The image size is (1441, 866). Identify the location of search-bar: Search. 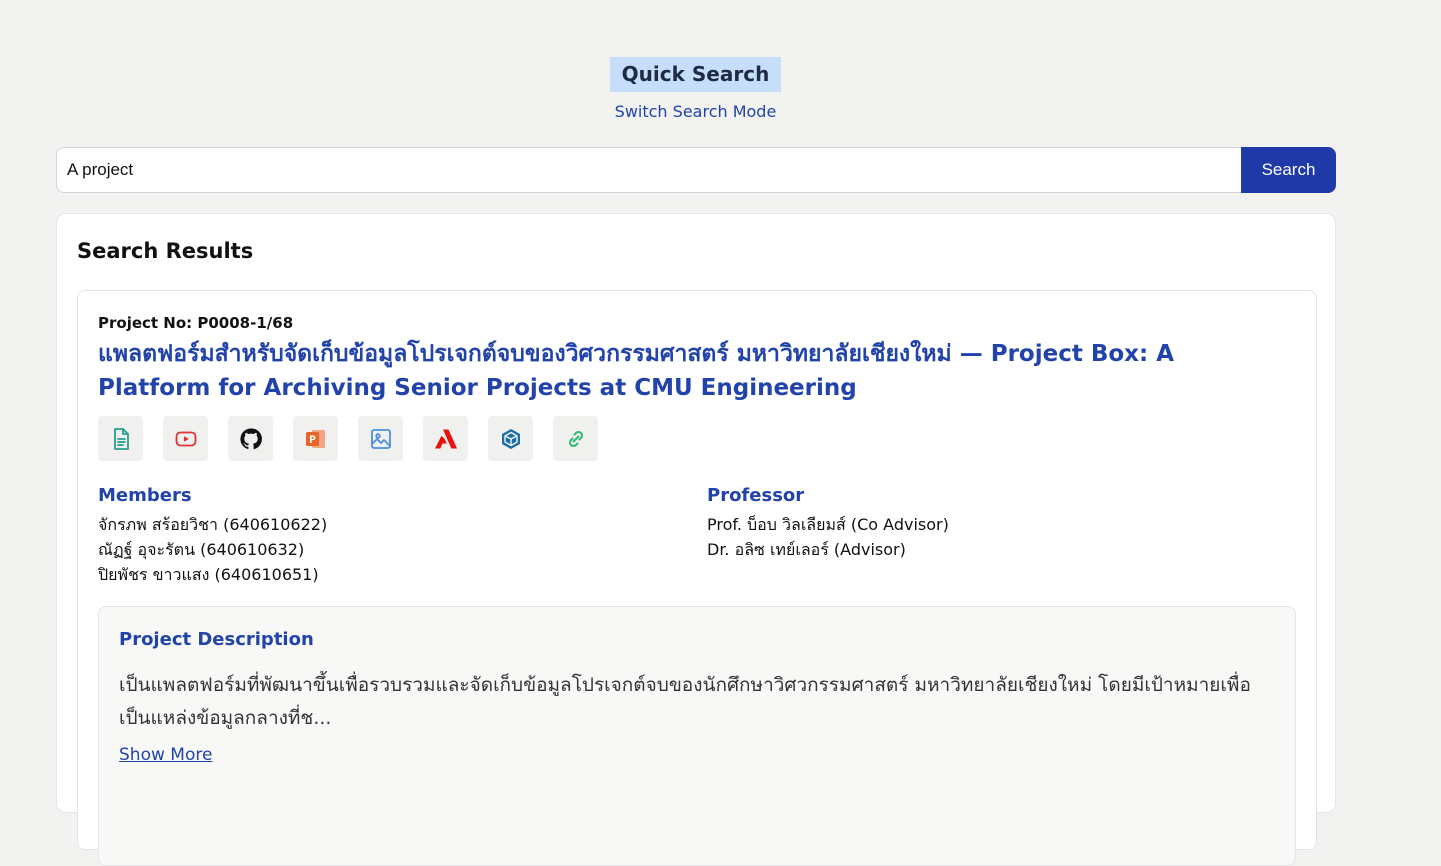
(696, 170).